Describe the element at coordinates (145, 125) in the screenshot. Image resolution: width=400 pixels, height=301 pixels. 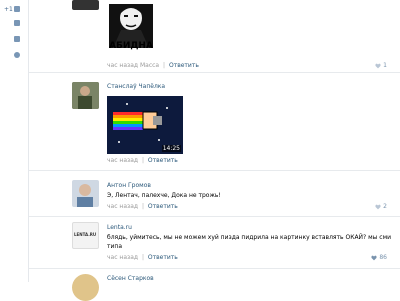
I see `video-attachment: 14:25` at that location.